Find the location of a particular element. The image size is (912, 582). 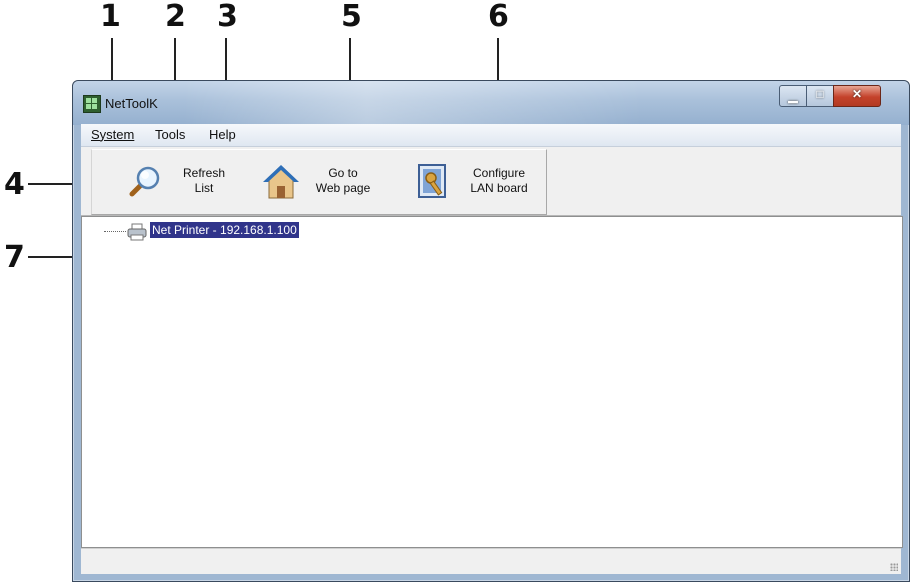

search-icon is located at coordinates (144, 181).